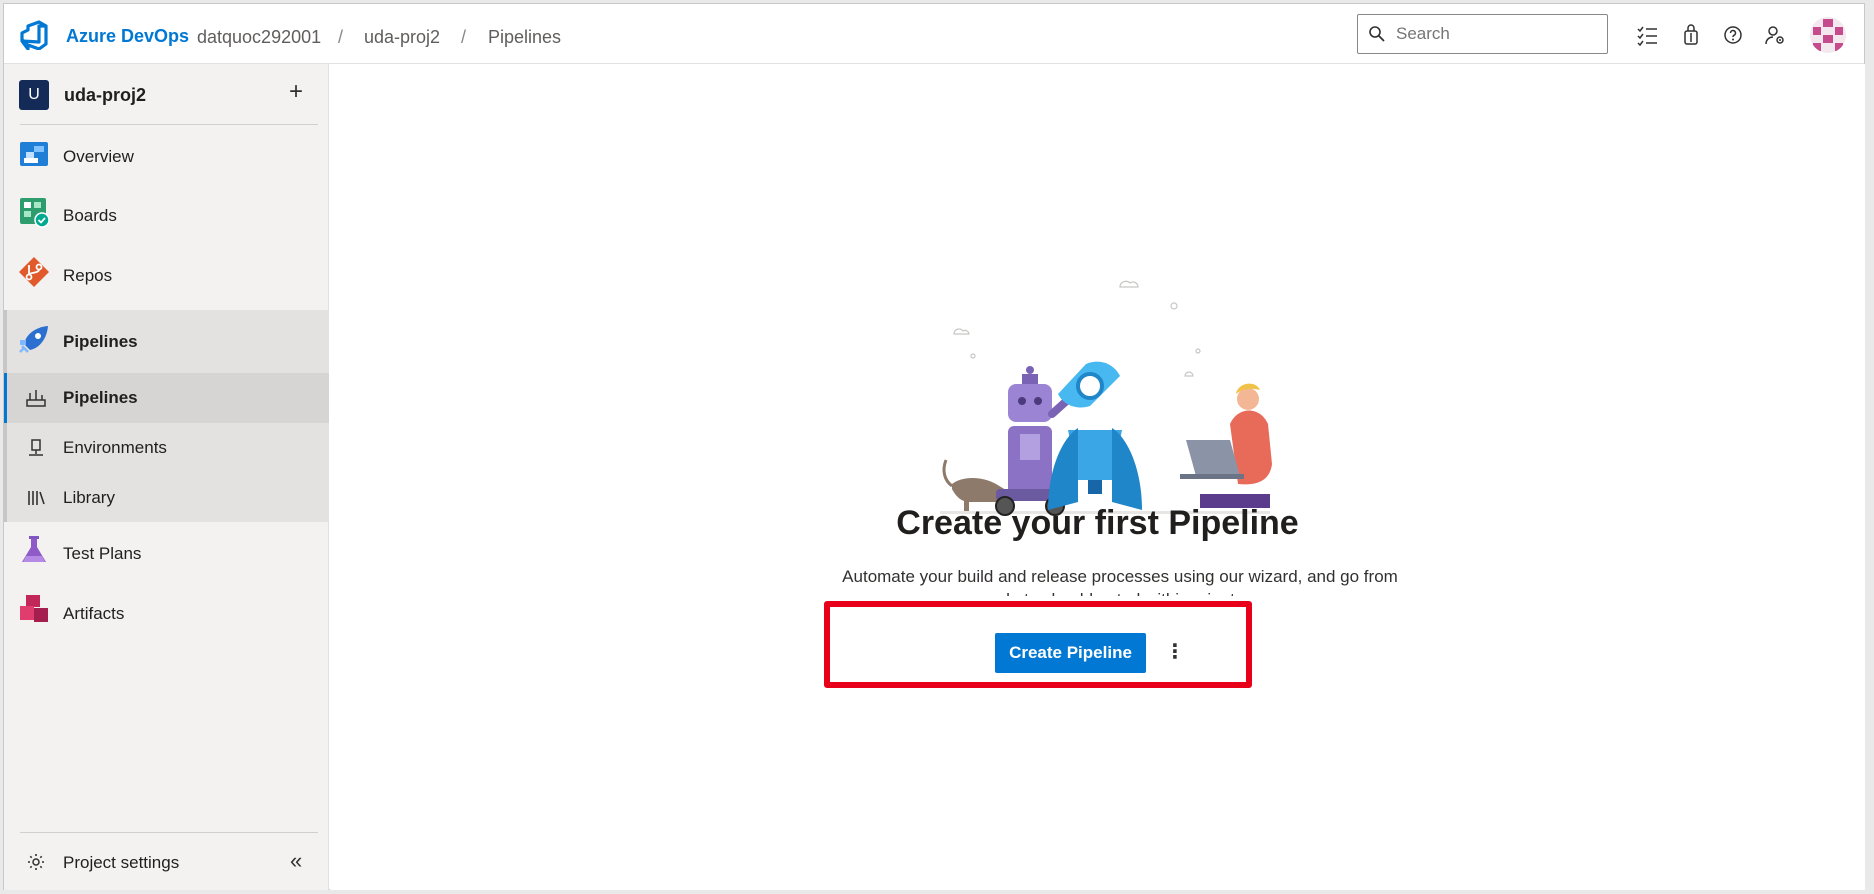  Describe the element at coordinates (1106, 398) in the screenshot. I see `pipeline-illustration` at that location.